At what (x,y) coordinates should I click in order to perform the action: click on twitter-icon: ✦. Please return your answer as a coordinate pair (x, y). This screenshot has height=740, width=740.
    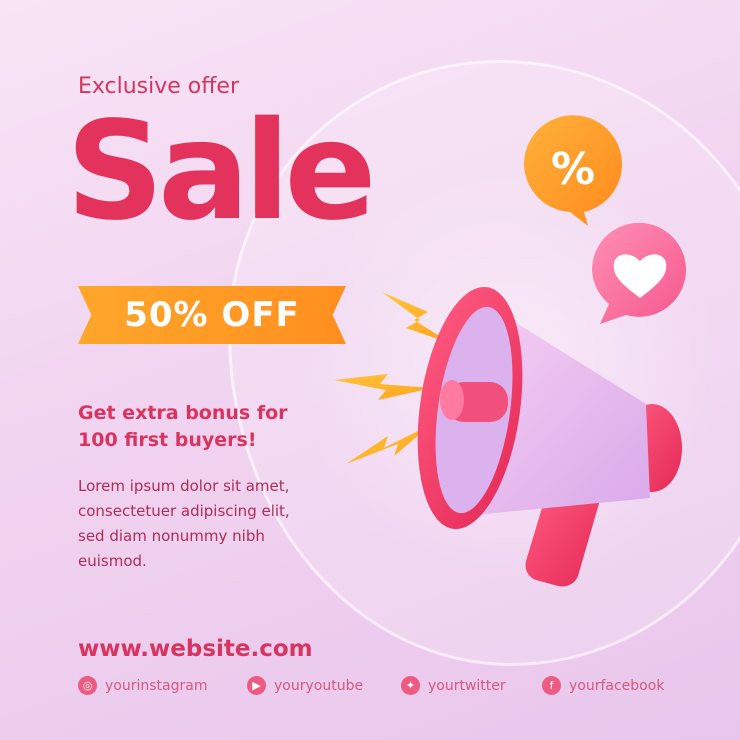
    Looking at the image, I should click on (410, 685).